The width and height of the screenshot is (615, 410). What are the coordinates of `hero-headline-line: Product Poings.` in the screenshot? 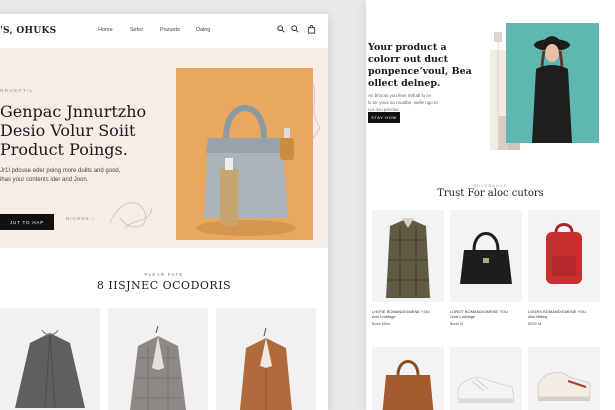 It's located at (64, 149).